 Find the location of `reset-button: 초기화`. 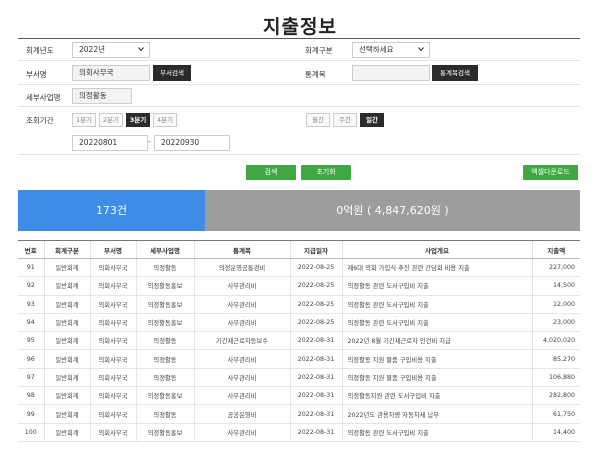

reset-button: 초기화 is located at coordinates (326, 172).